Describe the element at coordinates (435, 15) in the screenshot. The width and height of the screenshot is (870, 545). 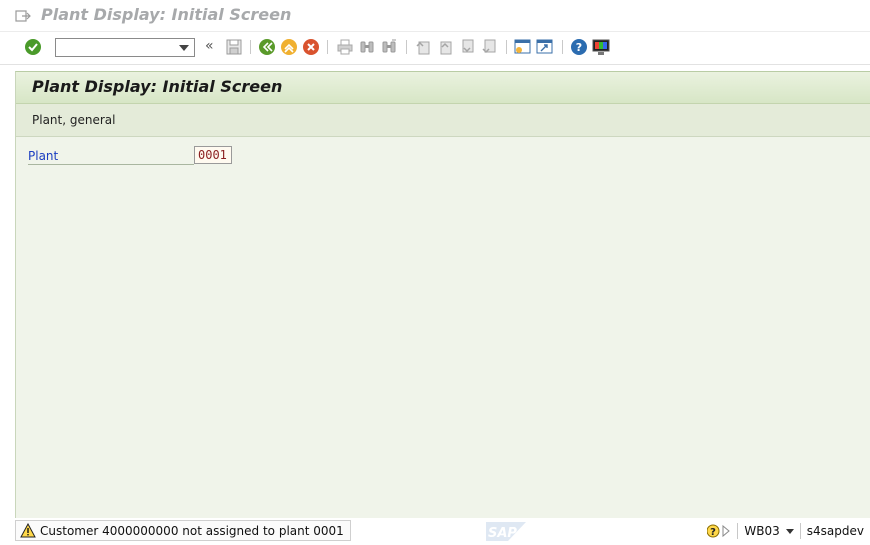
I see `title-bar: Plant Display: Initial Screen` at that location.